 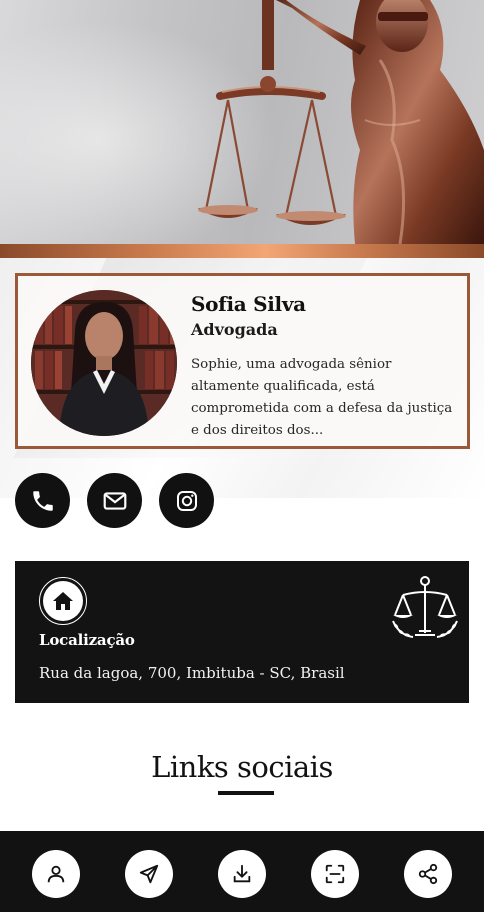 I want to click on avatar, so click(x=104, y=363).